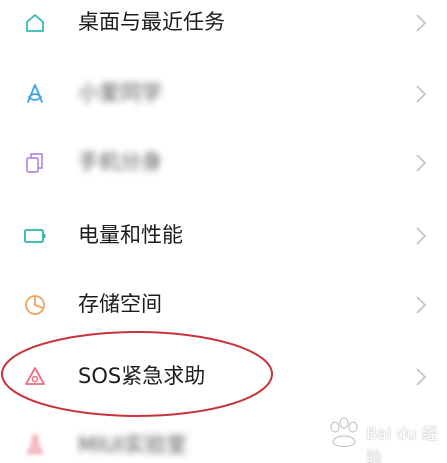  Describe the element at coordinates (402, 443) in the screenshot. I see `watermark-text: Bai du 经验` at that location.